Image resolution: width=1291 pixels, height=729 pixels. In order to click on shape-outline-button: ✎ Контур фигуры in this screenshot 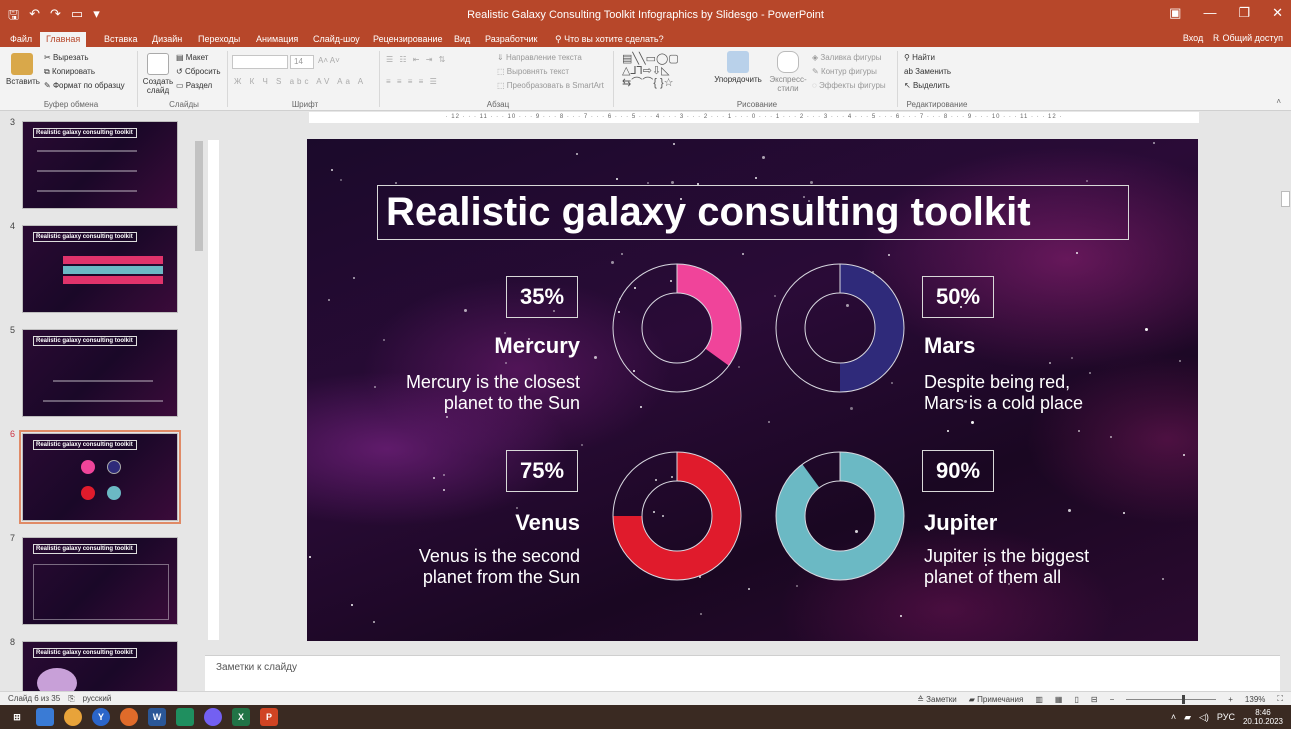, I will do `click(844, 71)`.